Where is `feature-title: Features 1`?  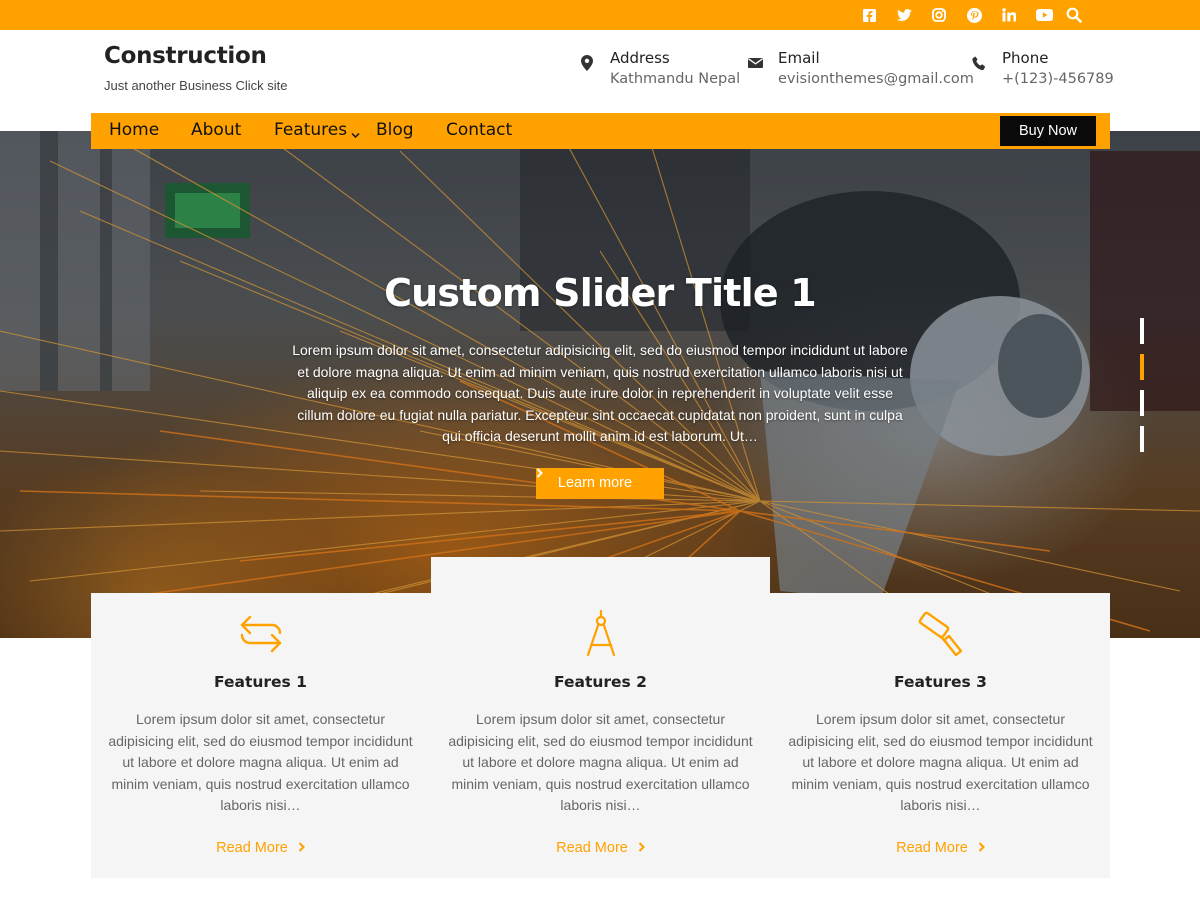
feature-title: Features 1 is located at coordinates (260, 682).